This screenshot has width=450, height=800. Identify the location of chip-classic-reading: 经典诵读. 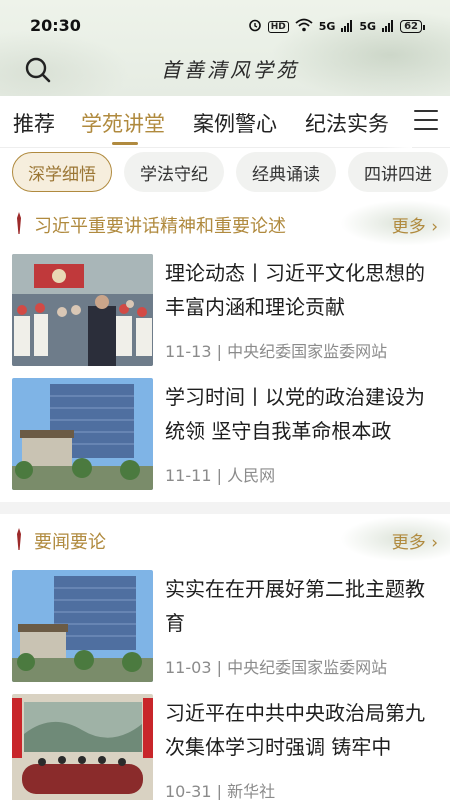
(286, 172).